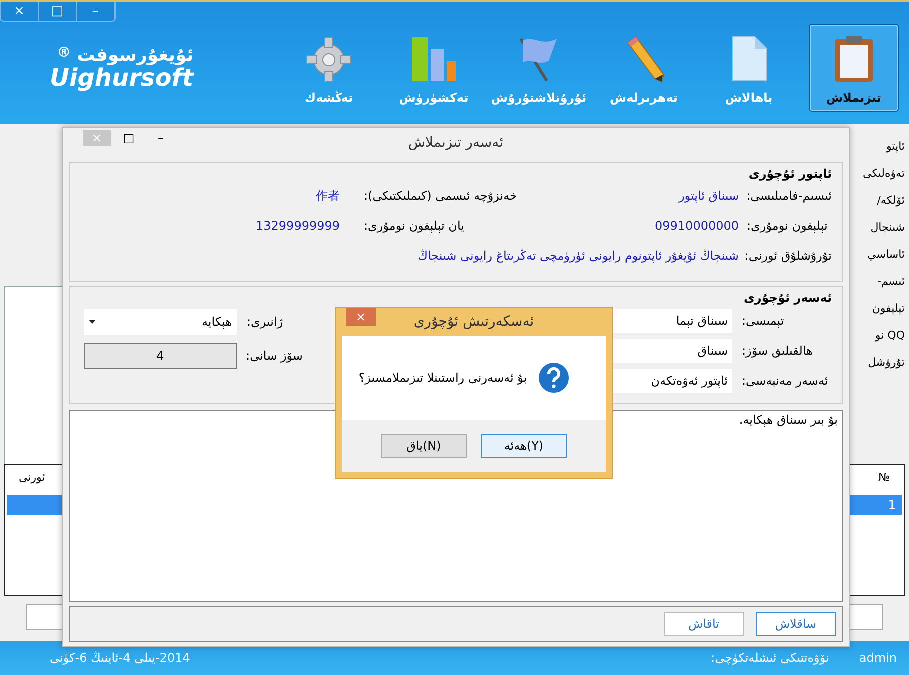  Describe the element at coordinates (424, 446) in the screenshot. I see `dialog-button: ياق(N)` at that location.